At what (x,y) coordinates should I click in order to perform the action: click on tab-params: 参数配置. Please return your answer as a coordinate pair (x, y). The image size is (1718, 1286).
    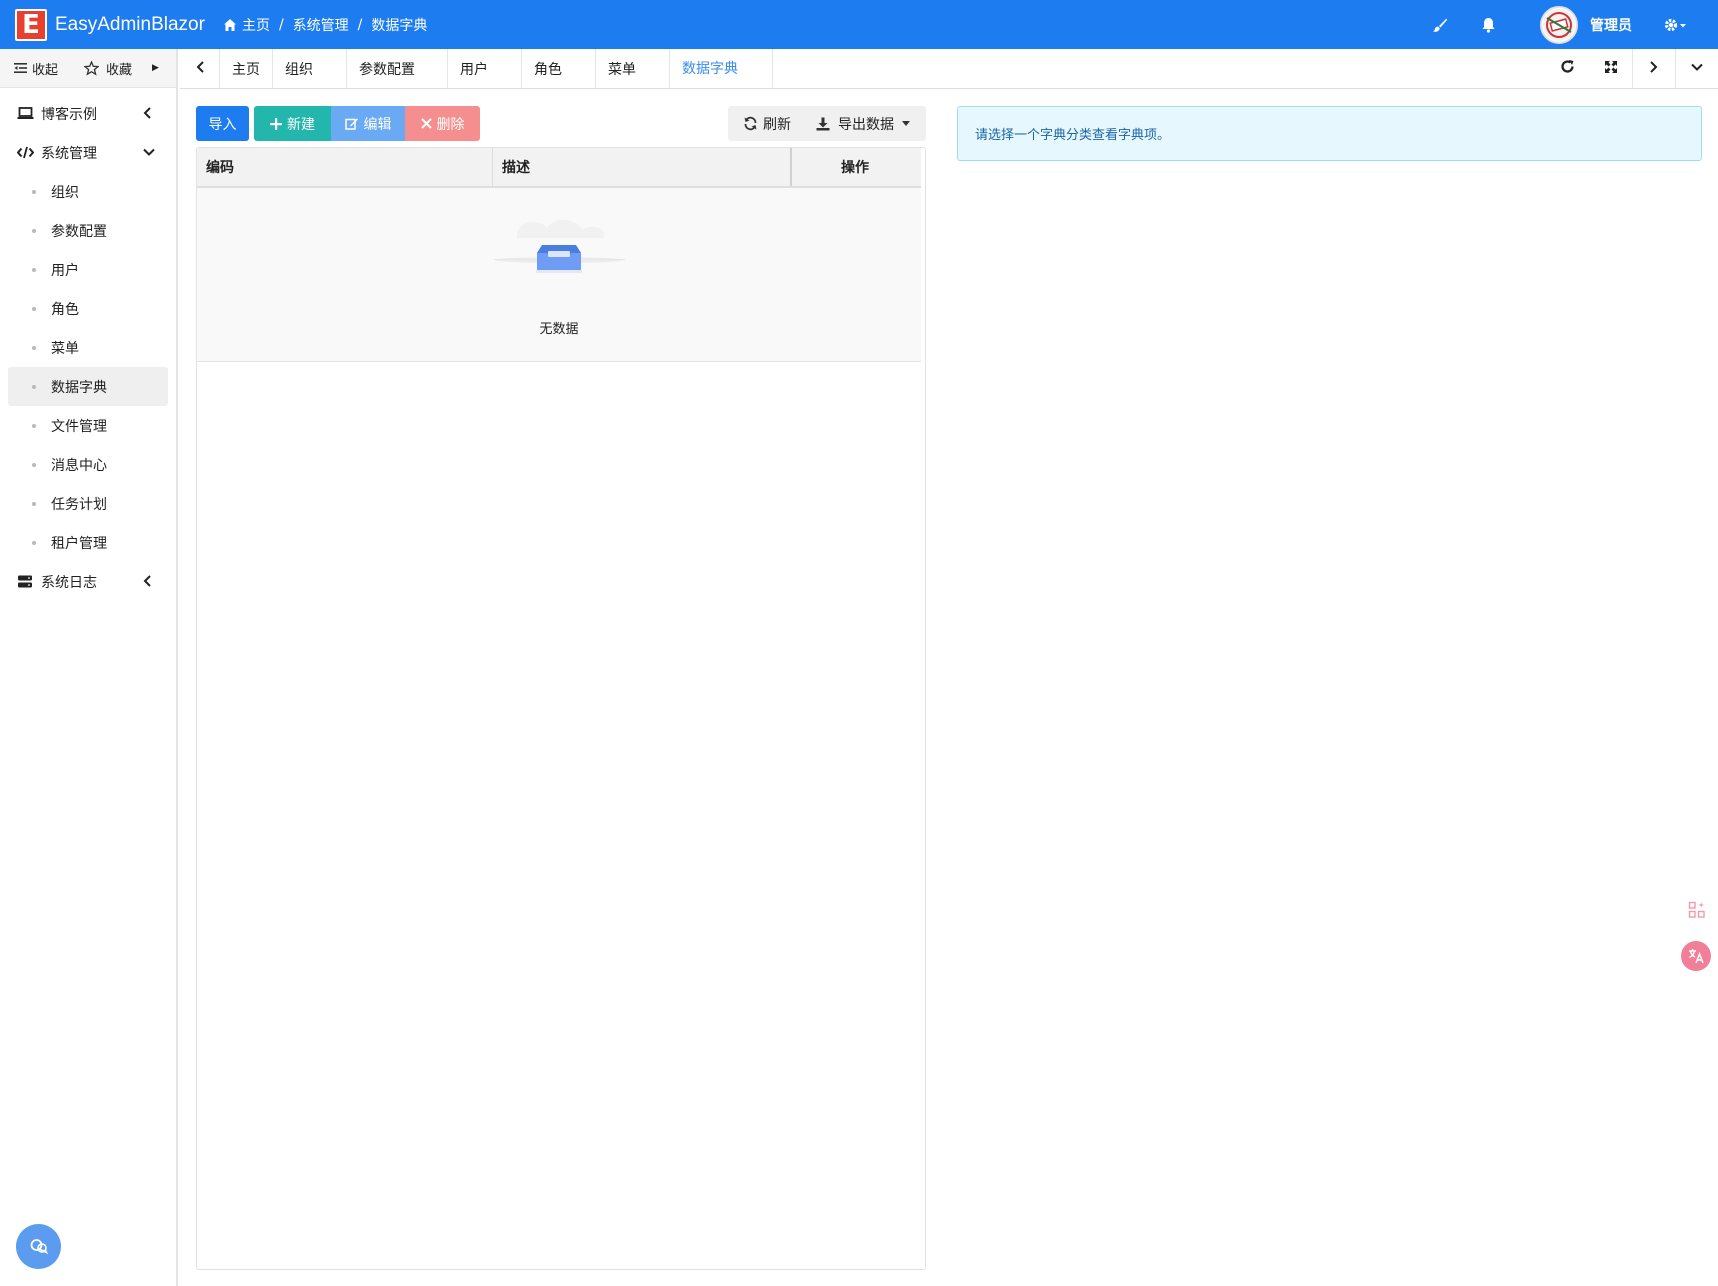
    Looking at the image, I should click on (397, 68).